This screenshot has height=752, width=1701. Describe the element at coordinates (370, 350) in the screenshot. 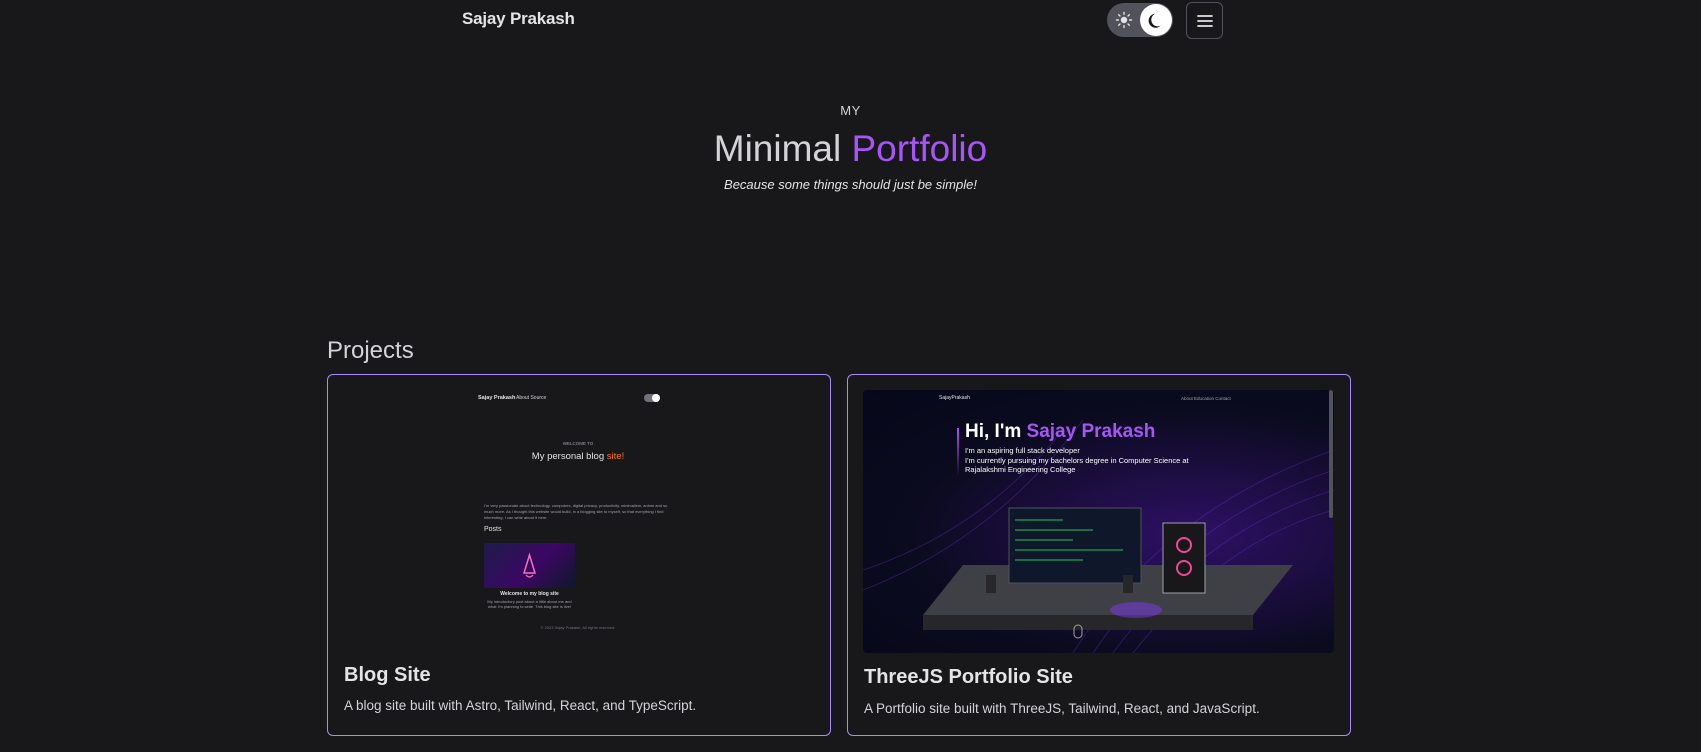

I see `projects-heading: Projects` at that location.